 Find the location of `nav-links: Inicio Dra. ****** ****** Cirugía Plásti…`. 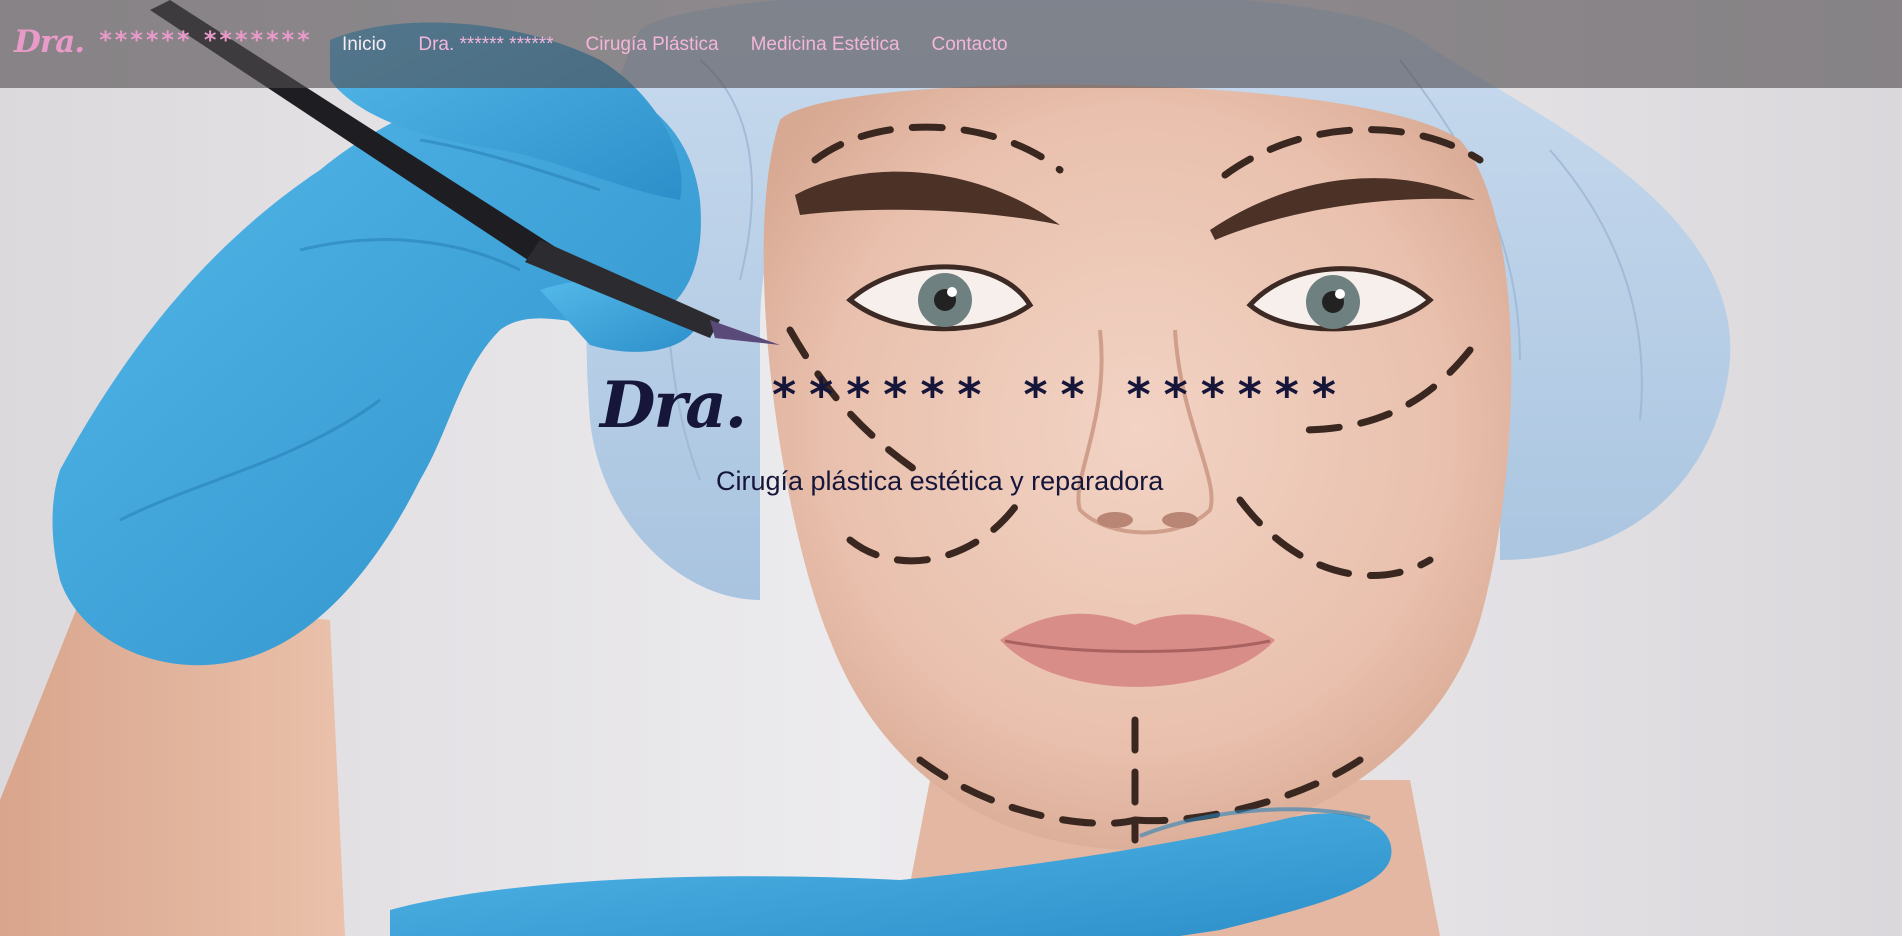

nav-links: Inicio Dra. ****** ****** Cirugía Plásti… is located at coordinates (691, 45).